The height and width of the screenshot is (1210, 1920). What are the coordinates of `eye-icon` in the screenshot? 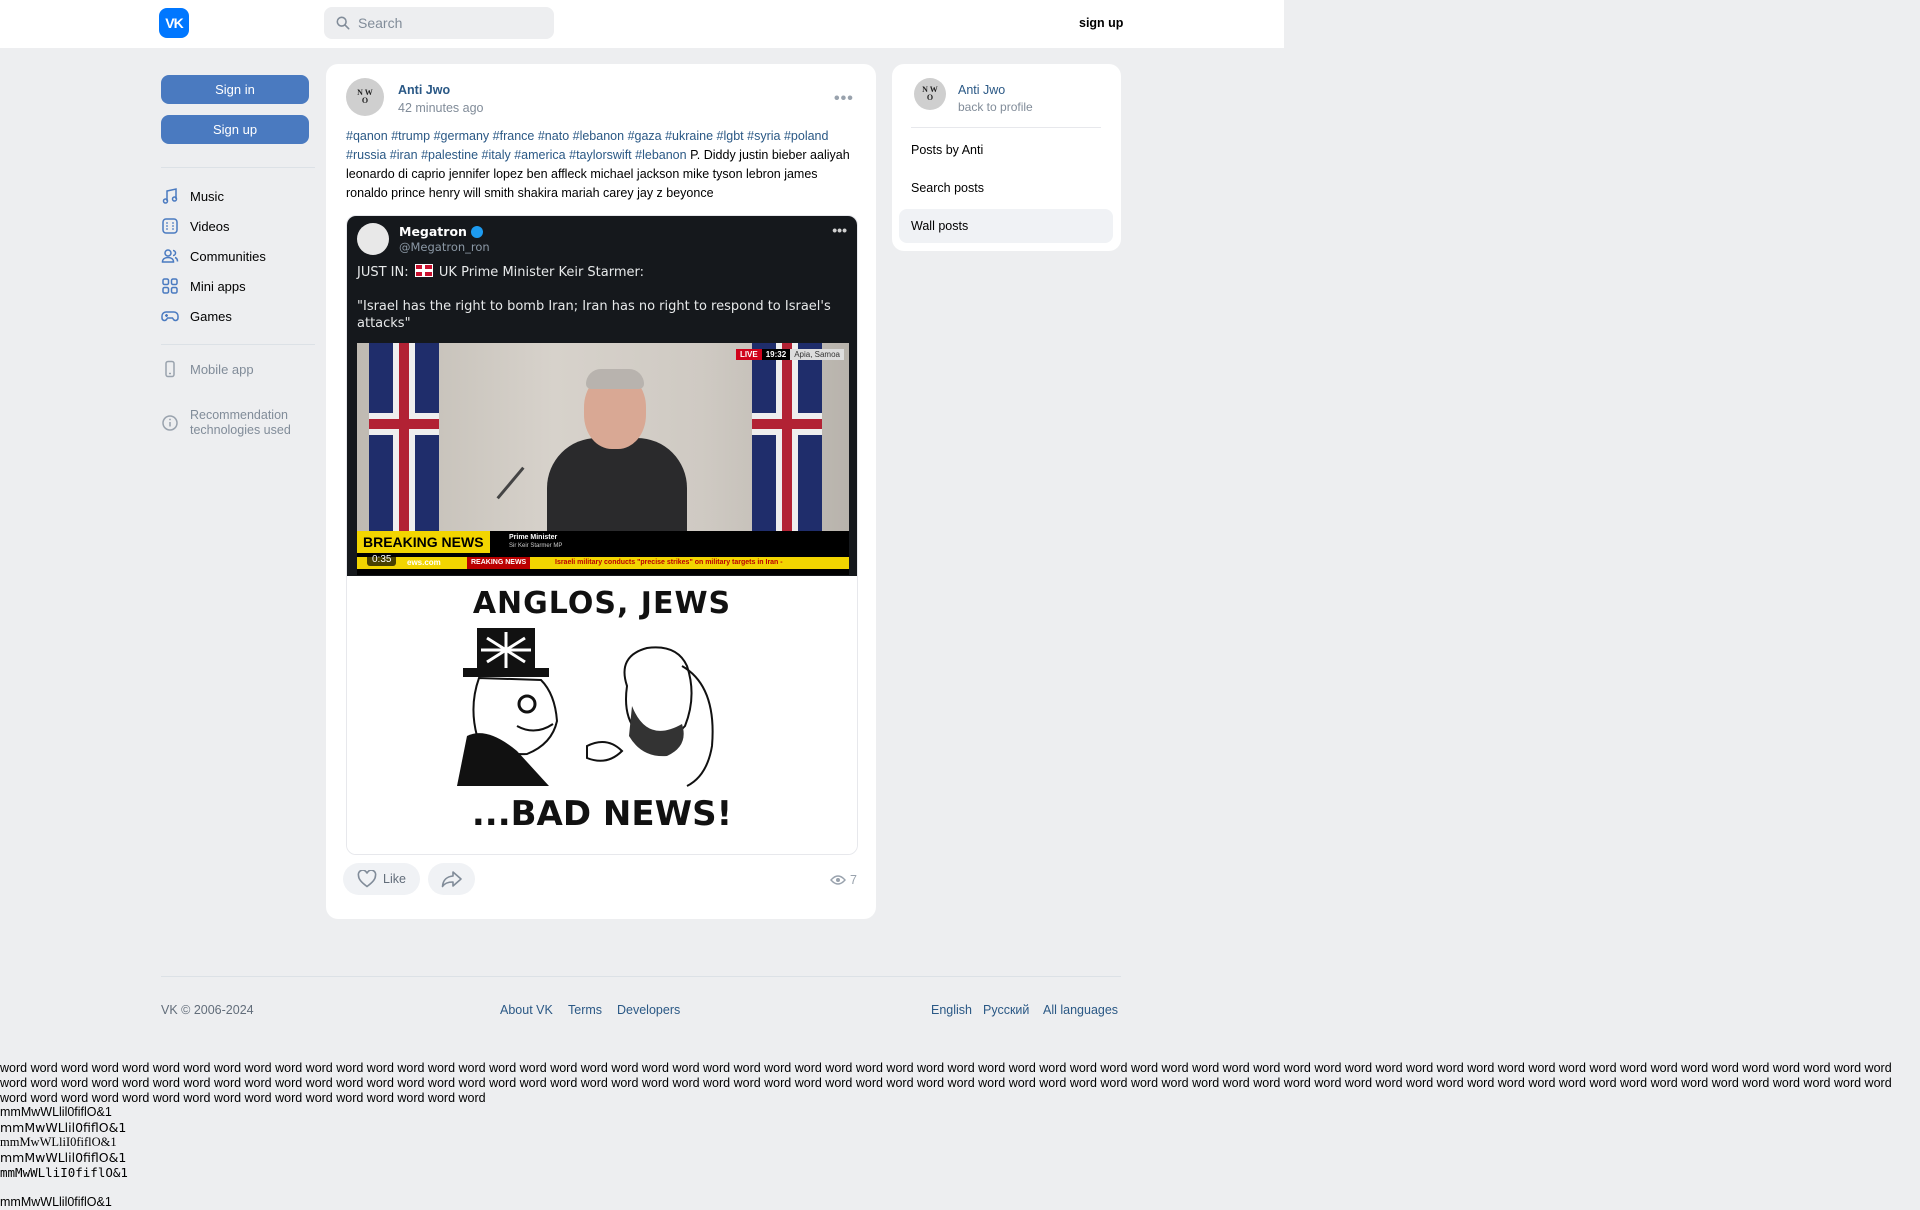 It's located at (838, 880).